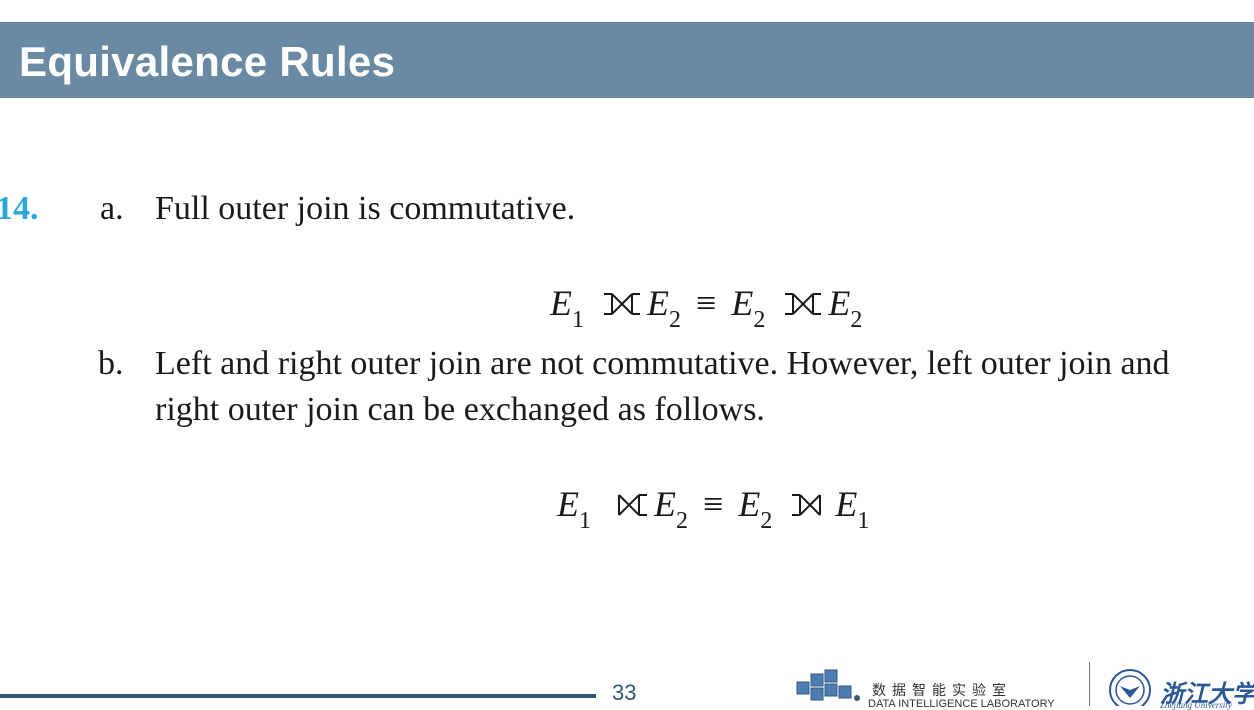 This screenshot has height=710, width=1254. Describe the element at coordinates (713, 504) in the screenshot. I see `eq2-equiv: ≡` at that location.